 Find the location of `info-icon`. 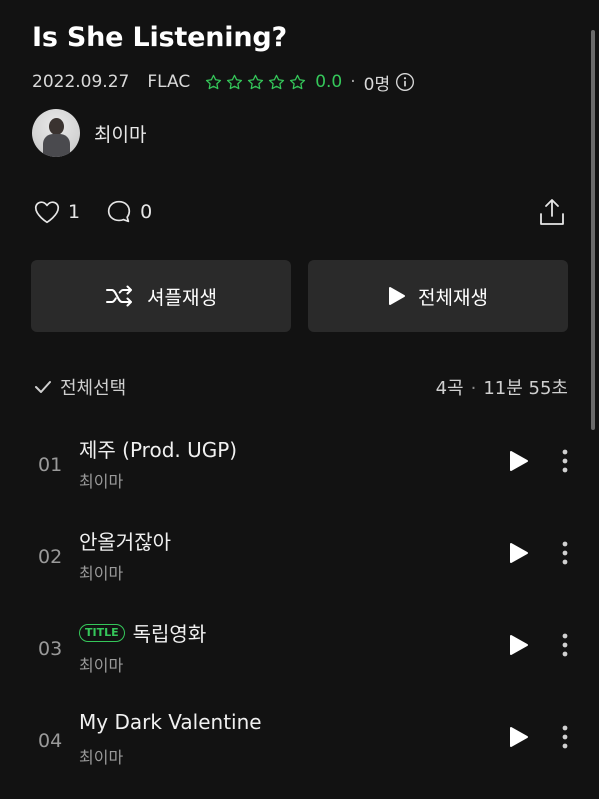

info-icon is located at coordinates (405, 82).